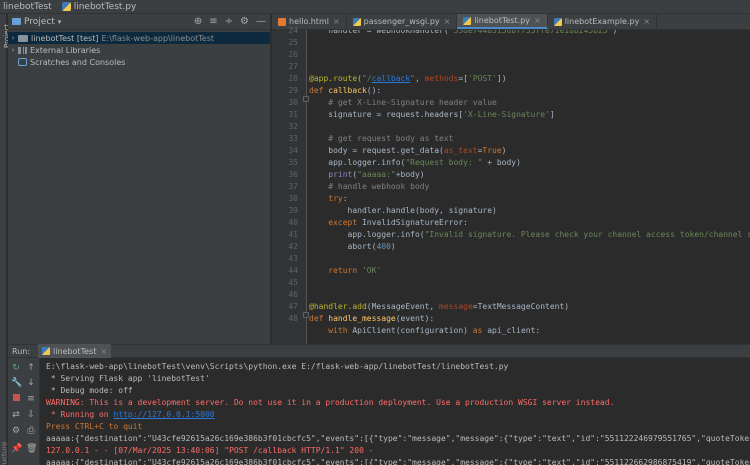 This screenshot has height=465, width=750. I want to click on line-number: 48, so click(293, 318).